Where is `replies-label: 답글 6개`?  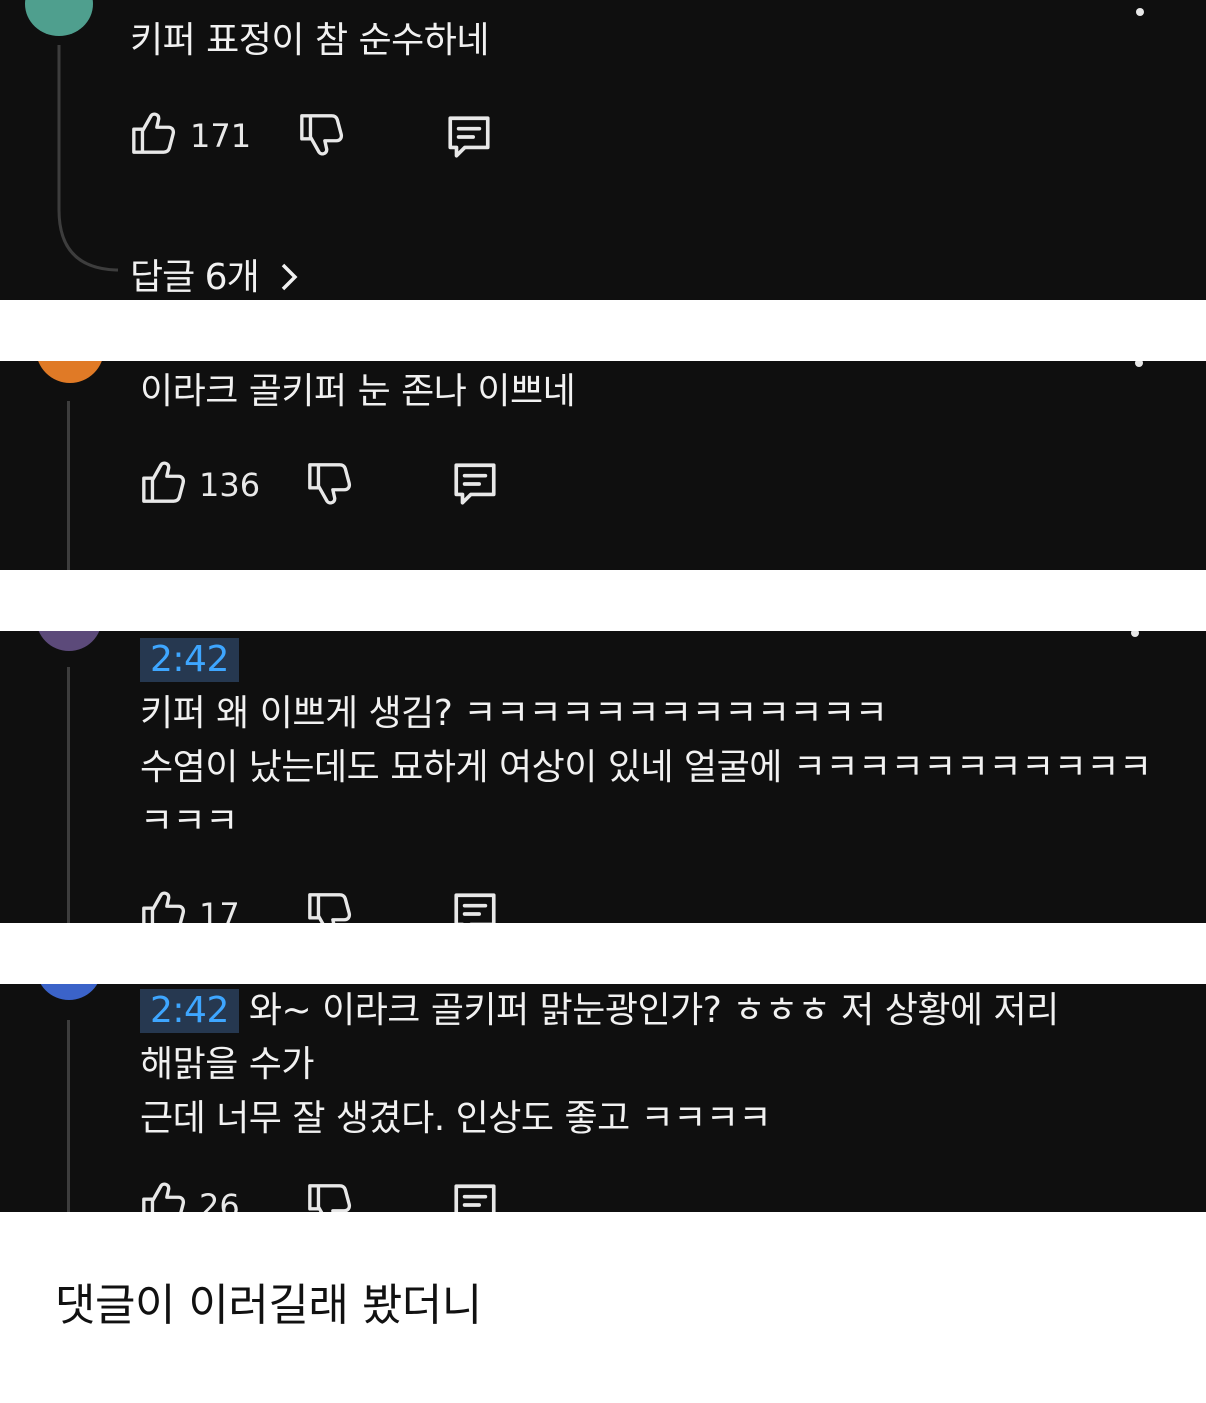 replies-label: 답글 6개 is located at coordinates (195, 277).